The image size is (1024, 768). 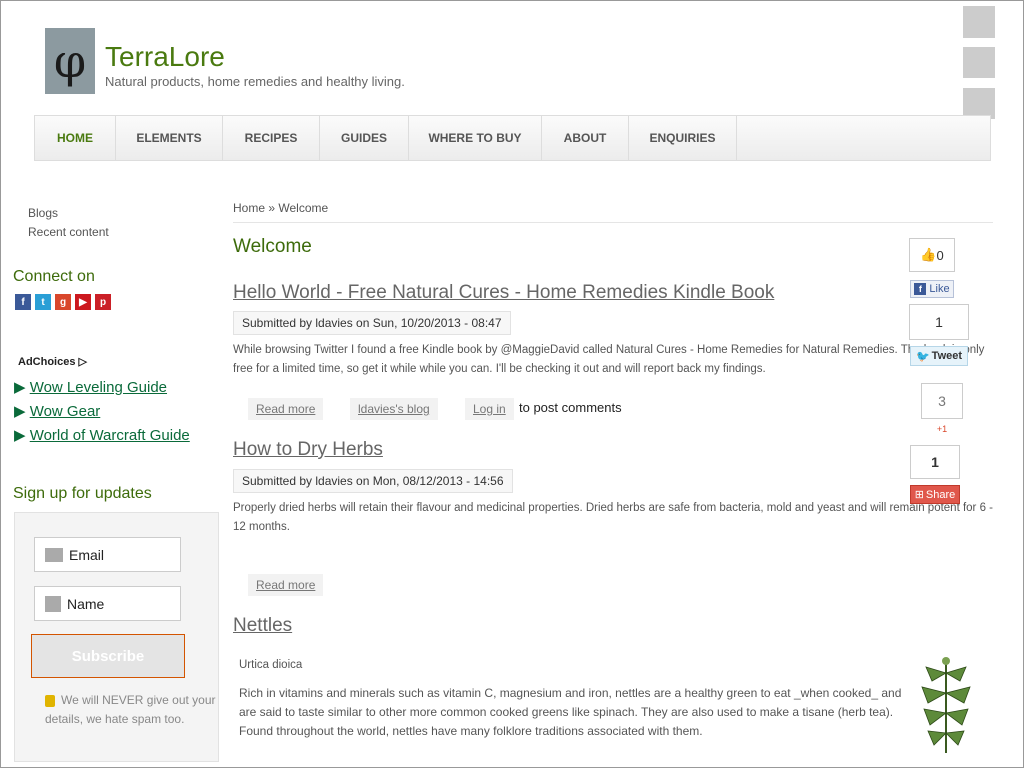 I want to click on like-count: 0, so click(x=940, y=255).